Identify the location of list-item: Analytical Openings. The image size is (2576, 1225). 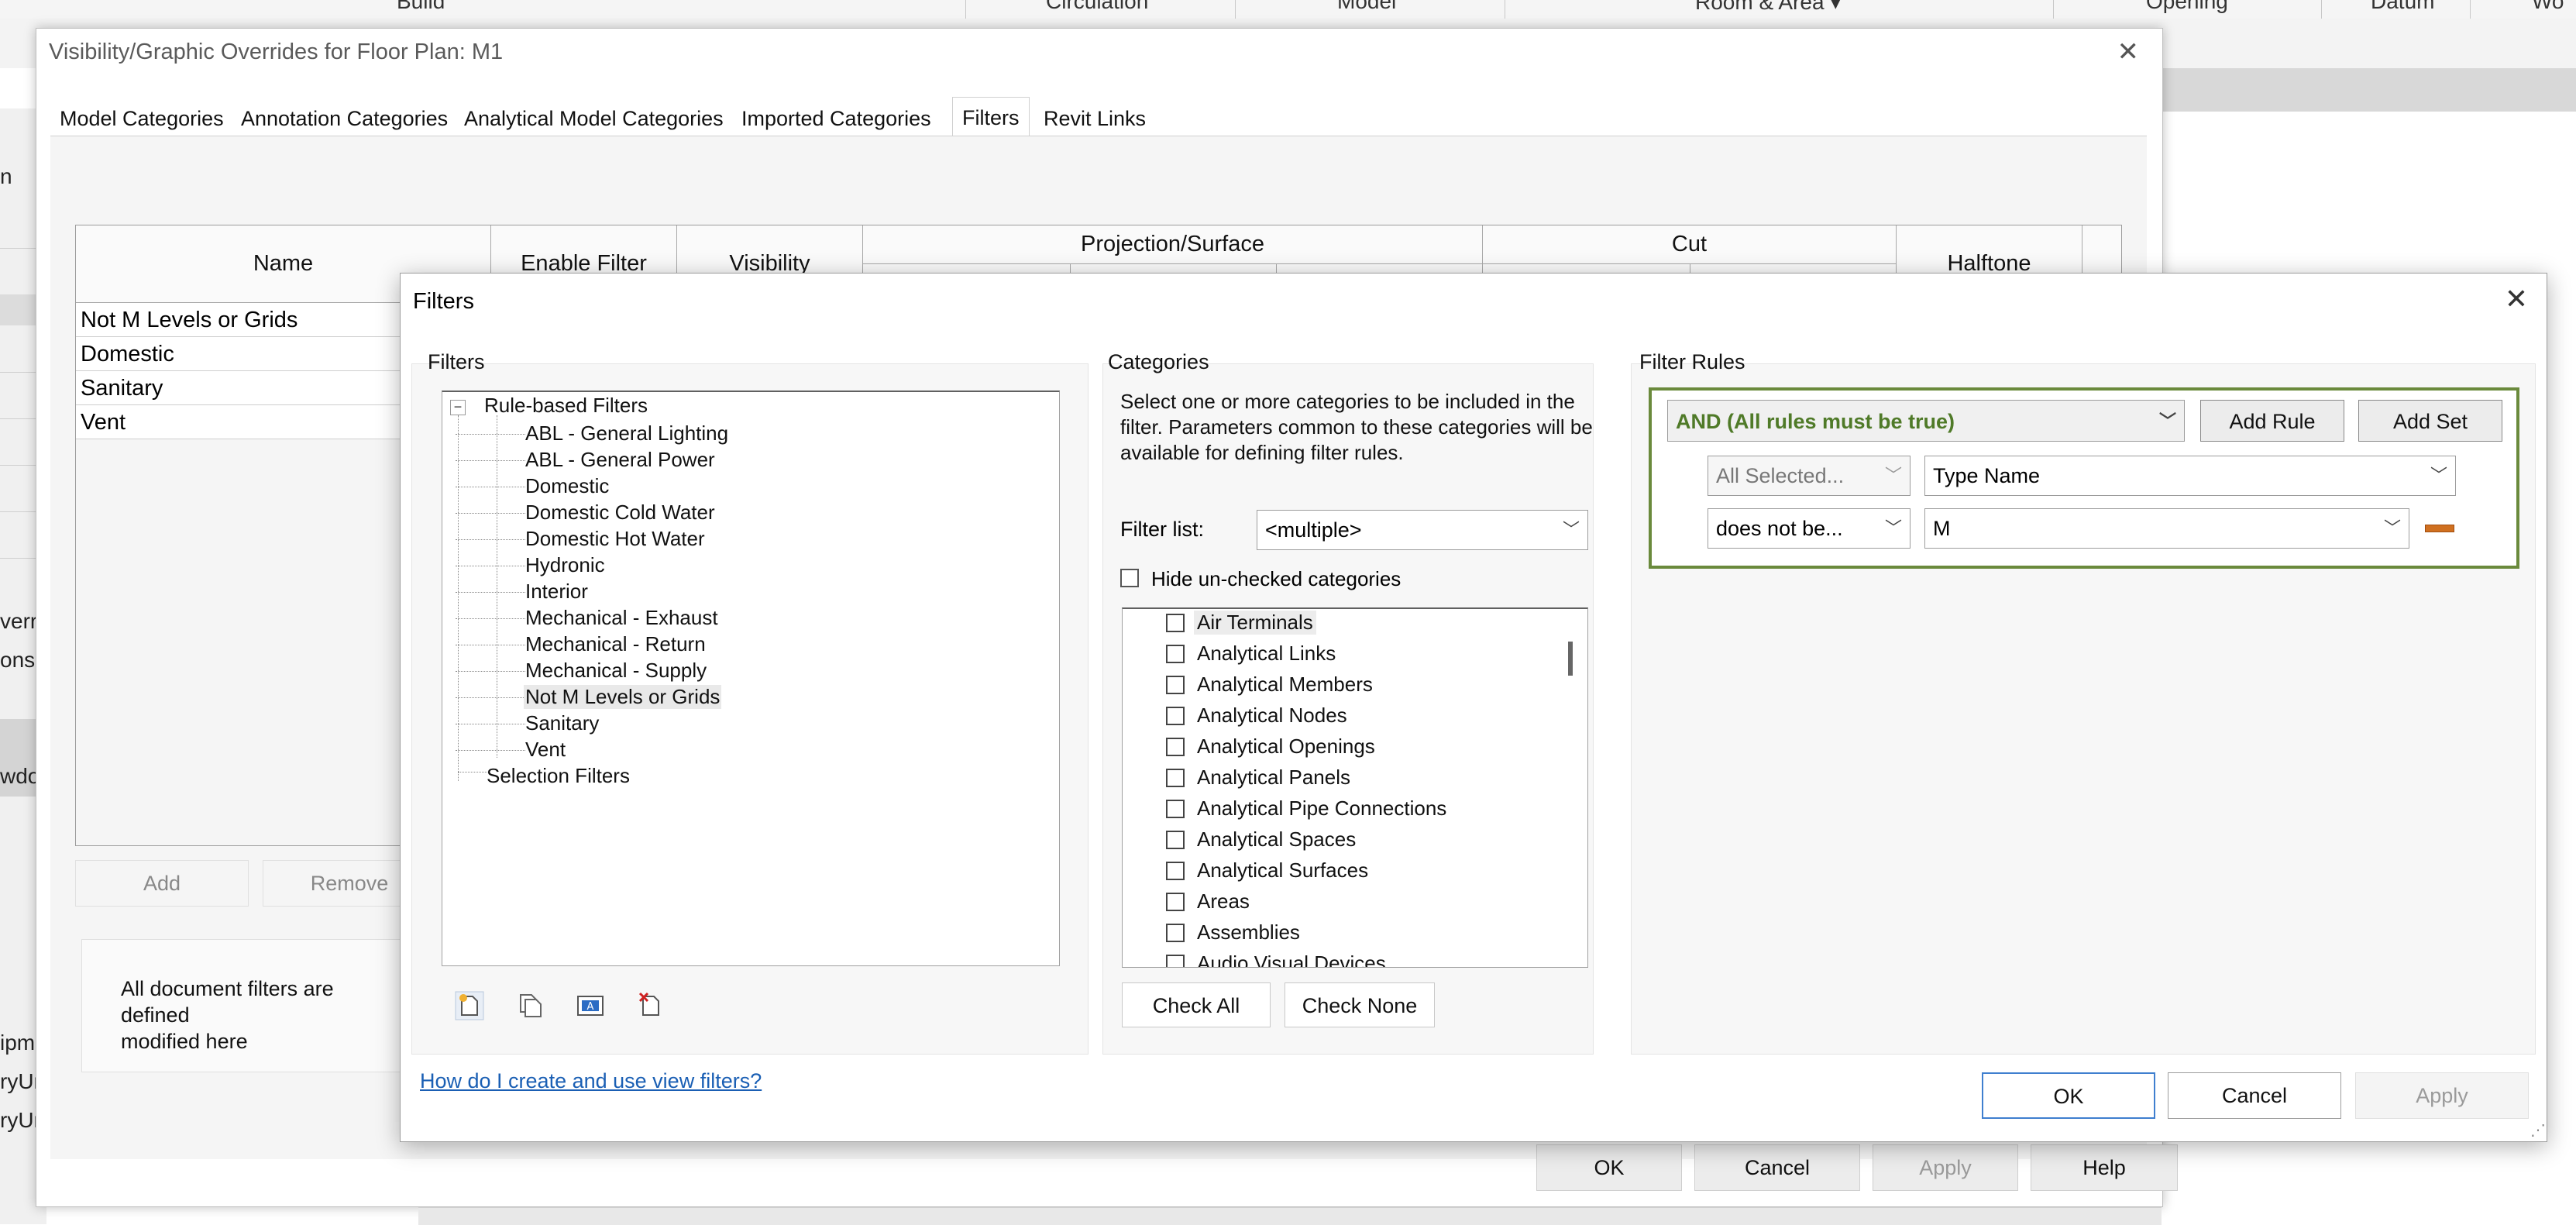
(1339, 747).